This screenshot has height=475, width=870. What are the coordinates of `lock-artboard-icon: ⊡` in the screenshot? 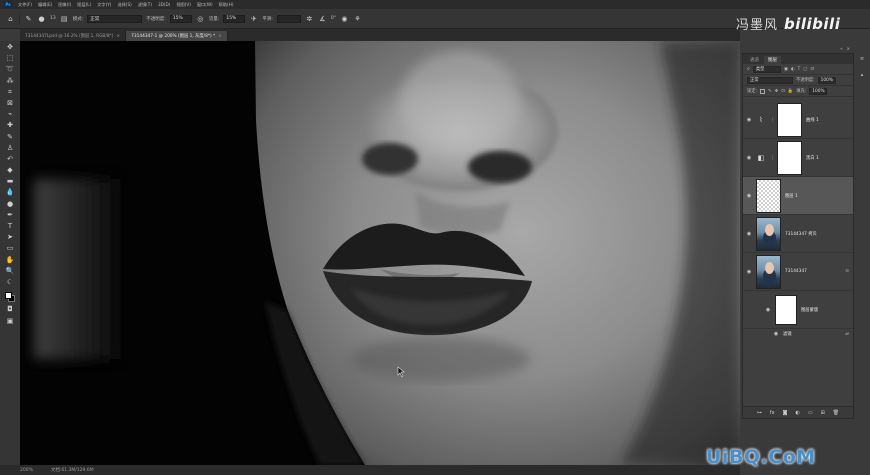 It's located at (783, 91).